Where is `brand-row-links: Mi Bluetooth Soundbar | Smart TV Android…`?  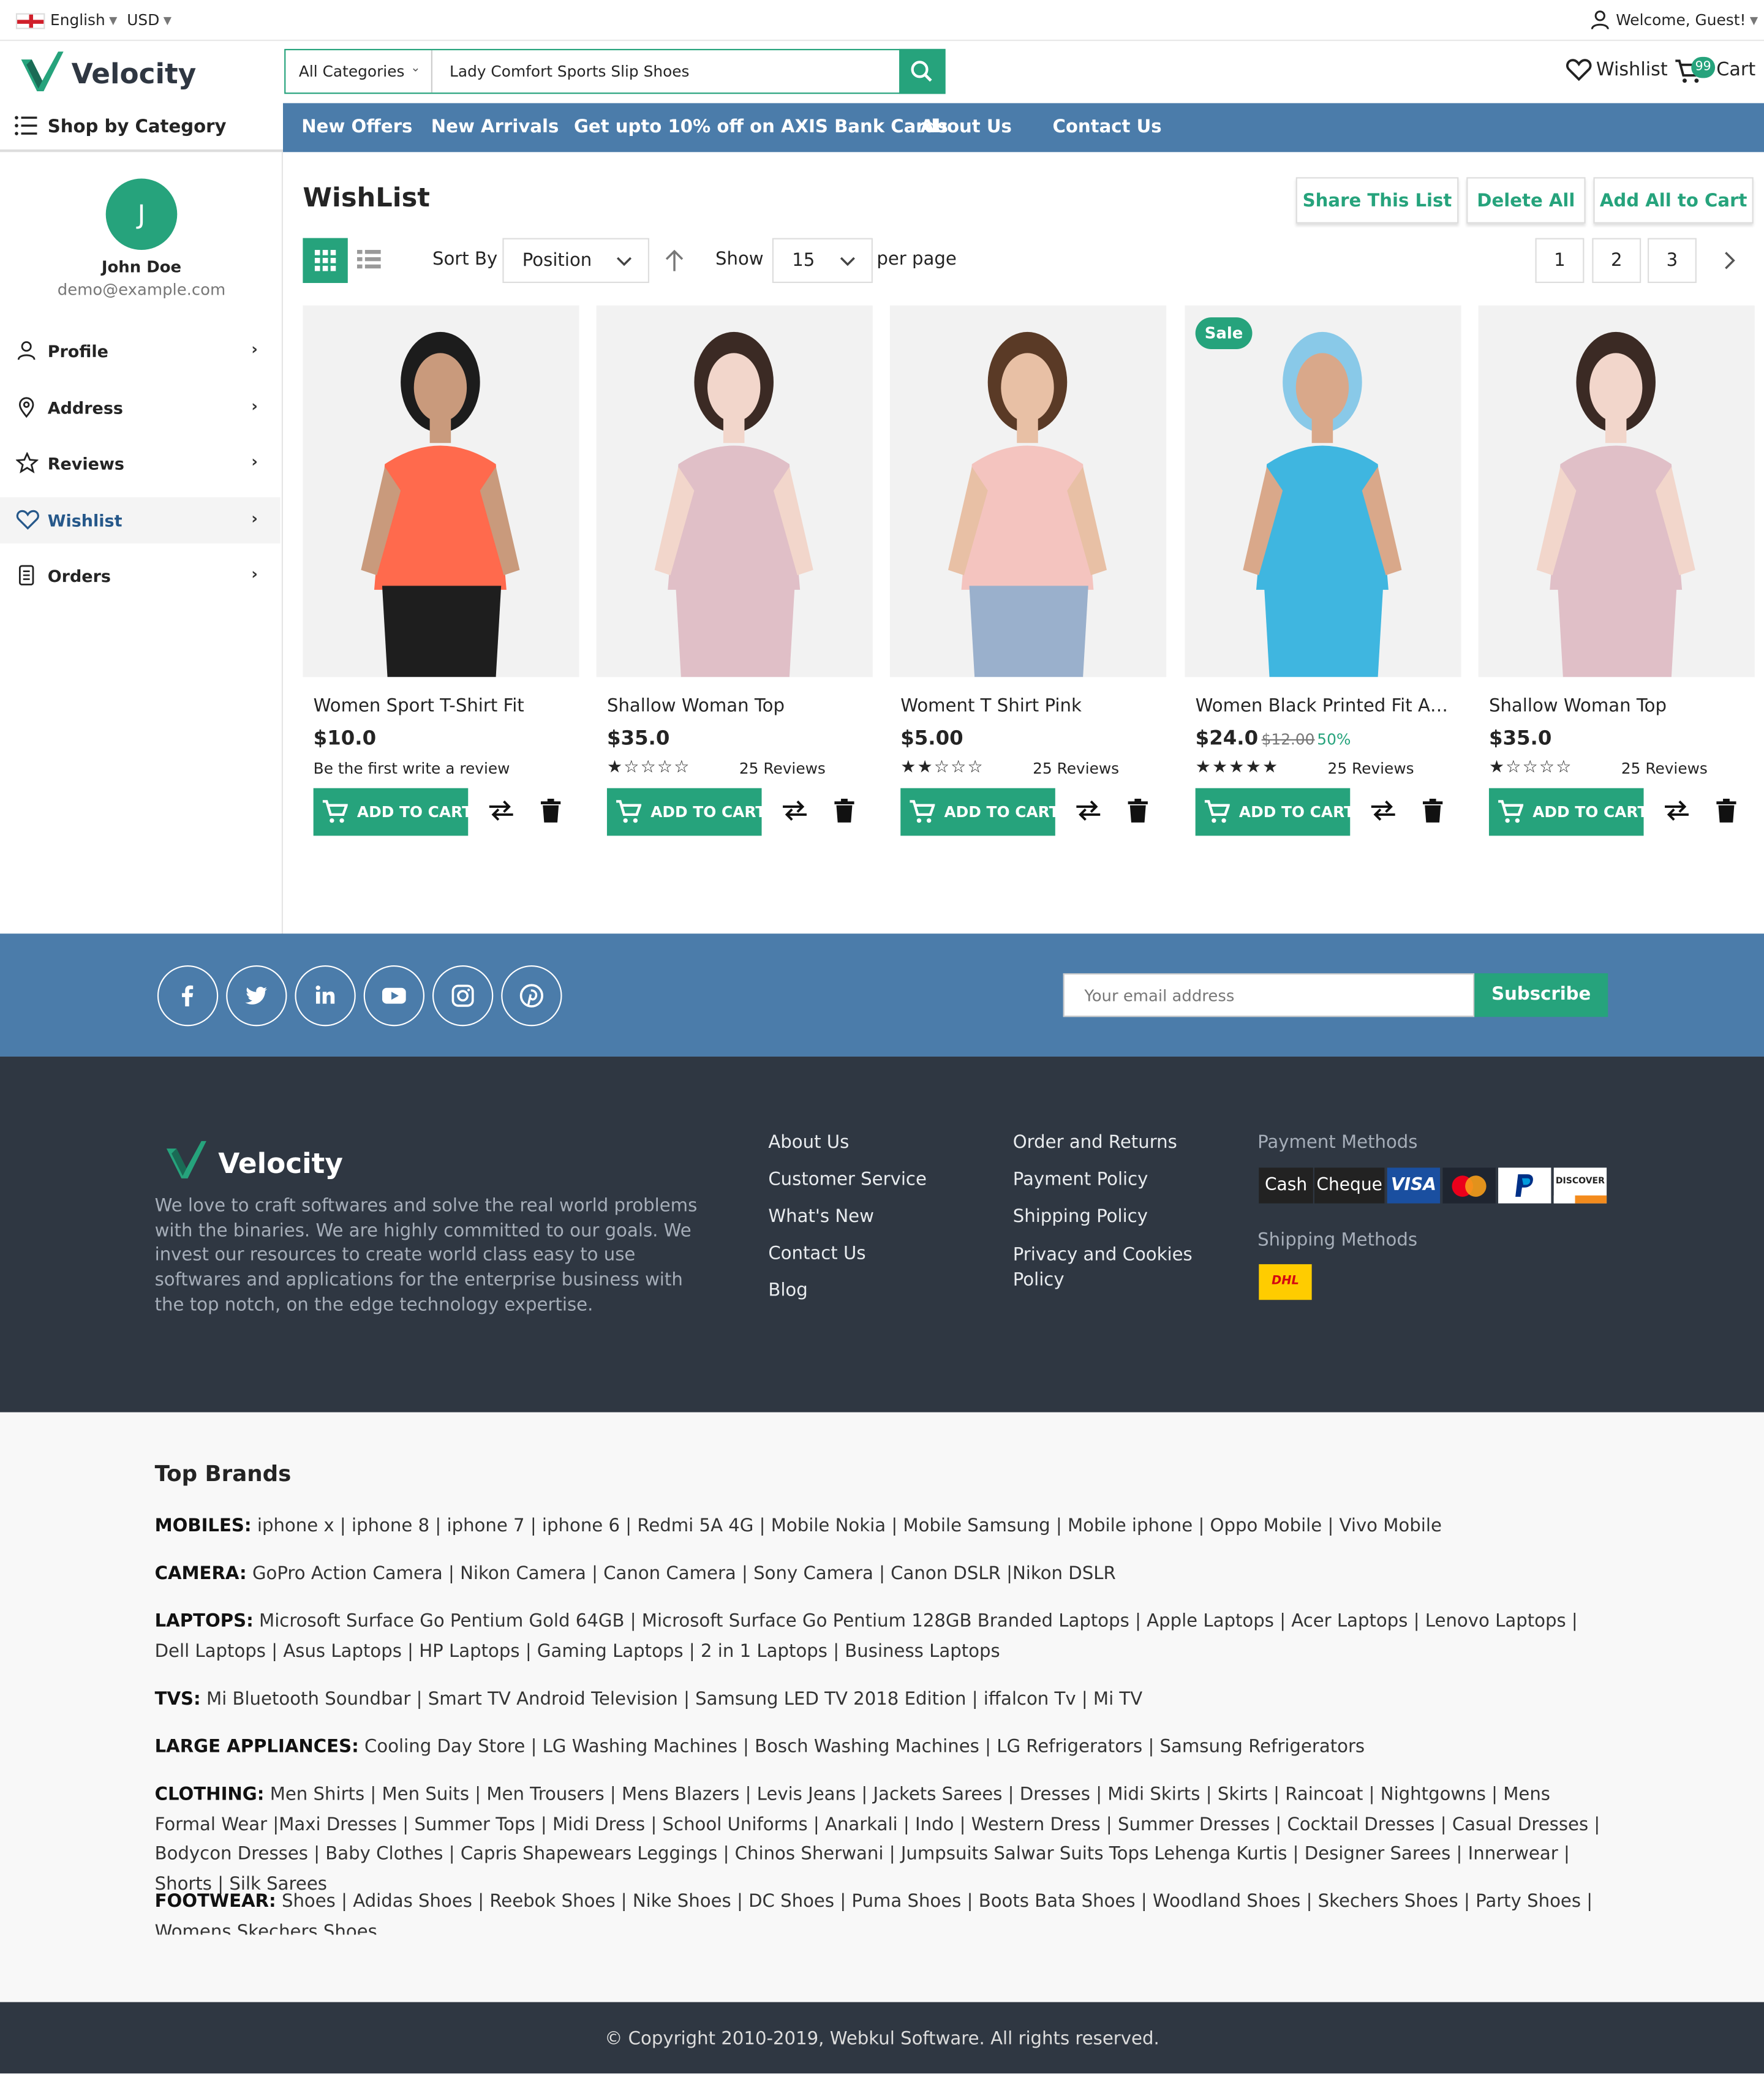
brand-row-links: Mi Bluetooth Soundbar | Smart TV Android… is located at coordinates (674, 1699).